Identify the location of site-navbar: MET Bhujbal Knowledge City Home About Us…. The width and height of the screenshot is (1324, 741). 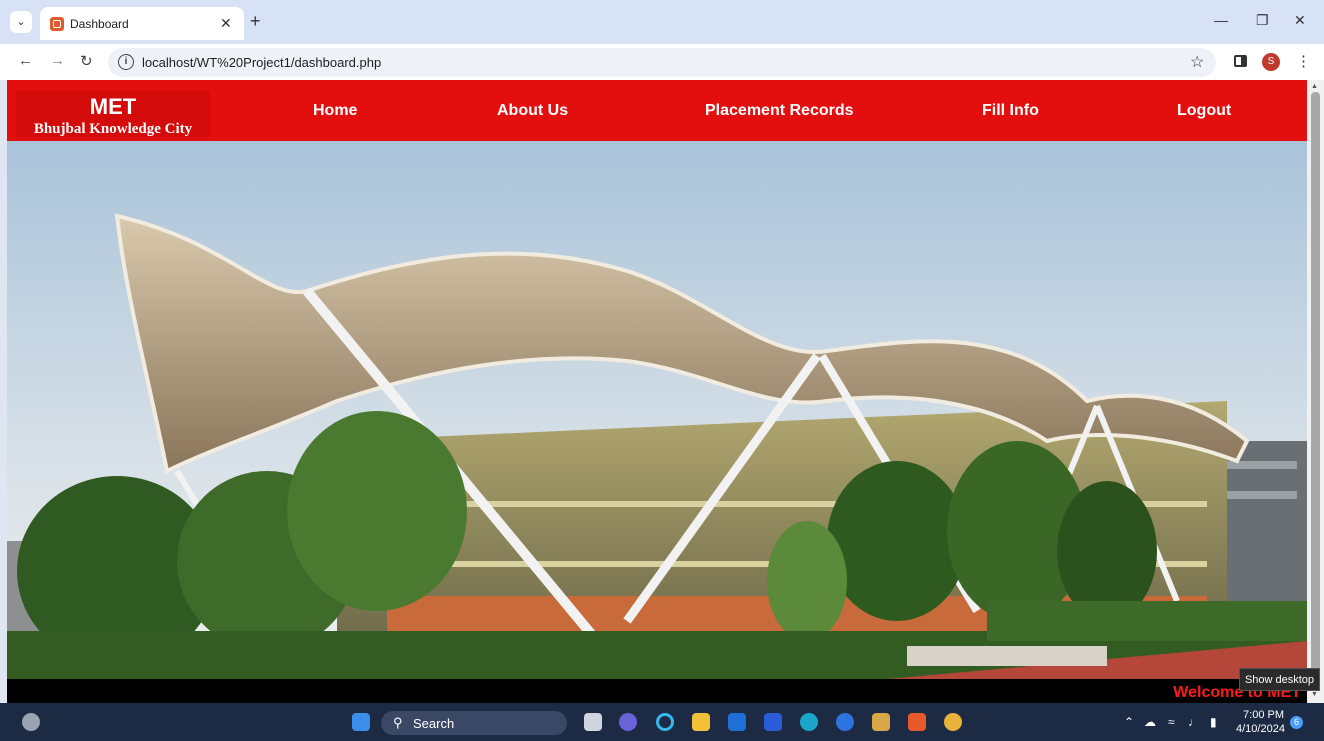
(657, 110).